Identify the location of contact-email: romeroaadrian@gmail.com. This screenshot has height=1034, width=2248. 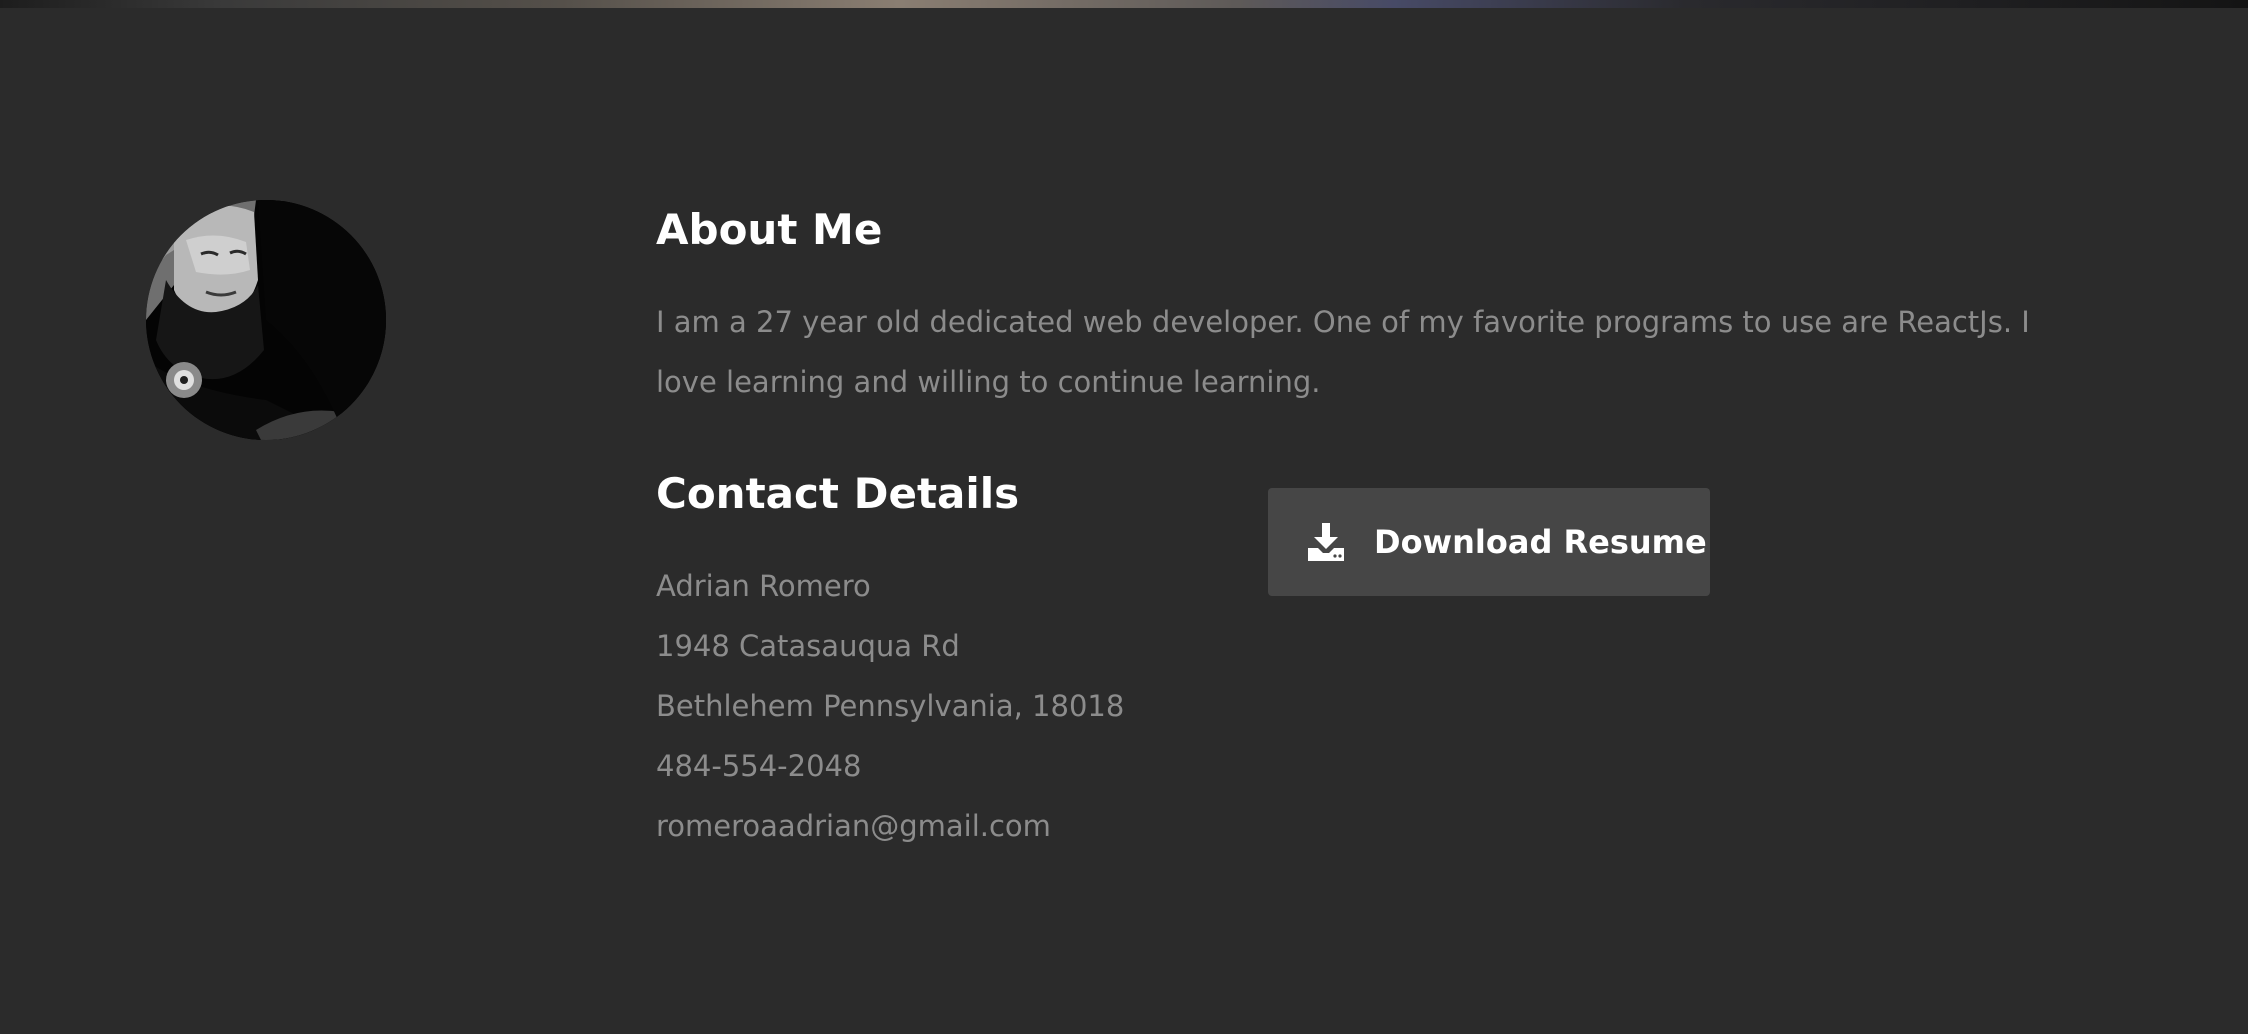
(853, 826).